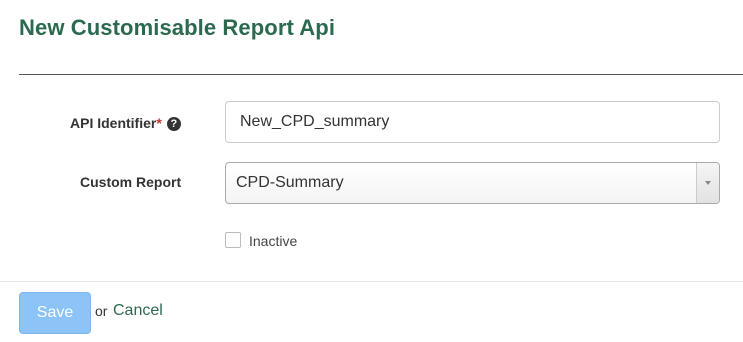  What do you see at coordinates (55, 313) in the screenshot?
I see `save-button: Save` at bounding box center [55, 313].